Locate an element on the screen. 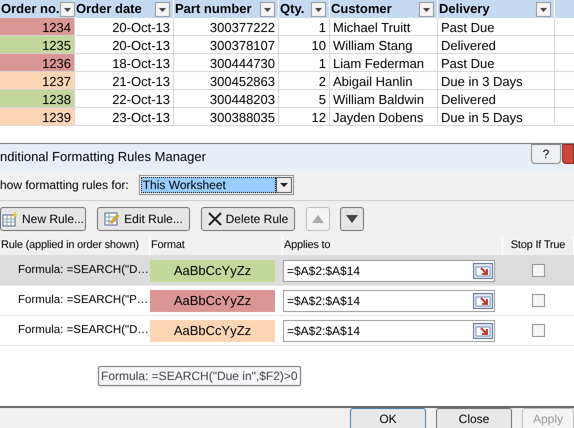 This screenshot has height=428, width=574. table-cell: 21-Oct-13 is located at coordinates (124, 80).